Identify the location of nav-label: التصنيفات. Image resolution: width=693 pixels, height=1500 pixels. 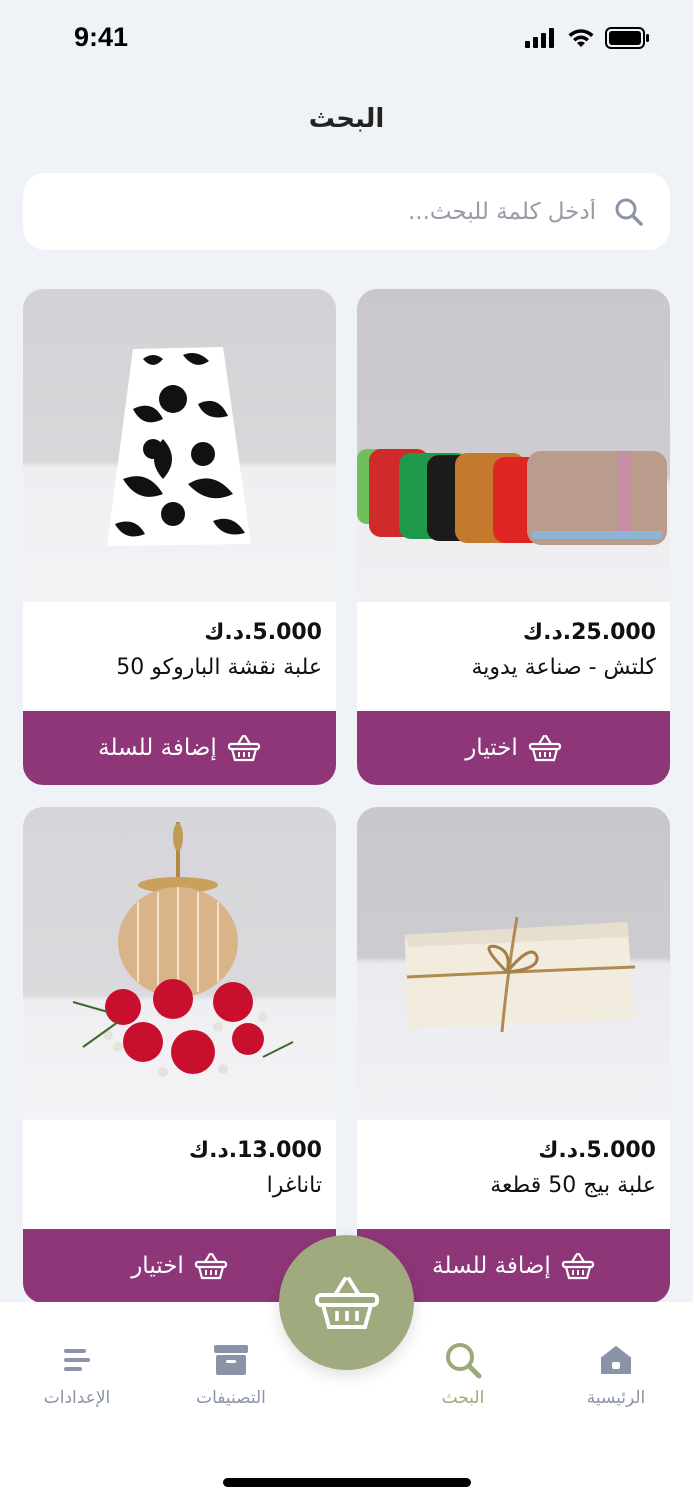
(231, 1398).